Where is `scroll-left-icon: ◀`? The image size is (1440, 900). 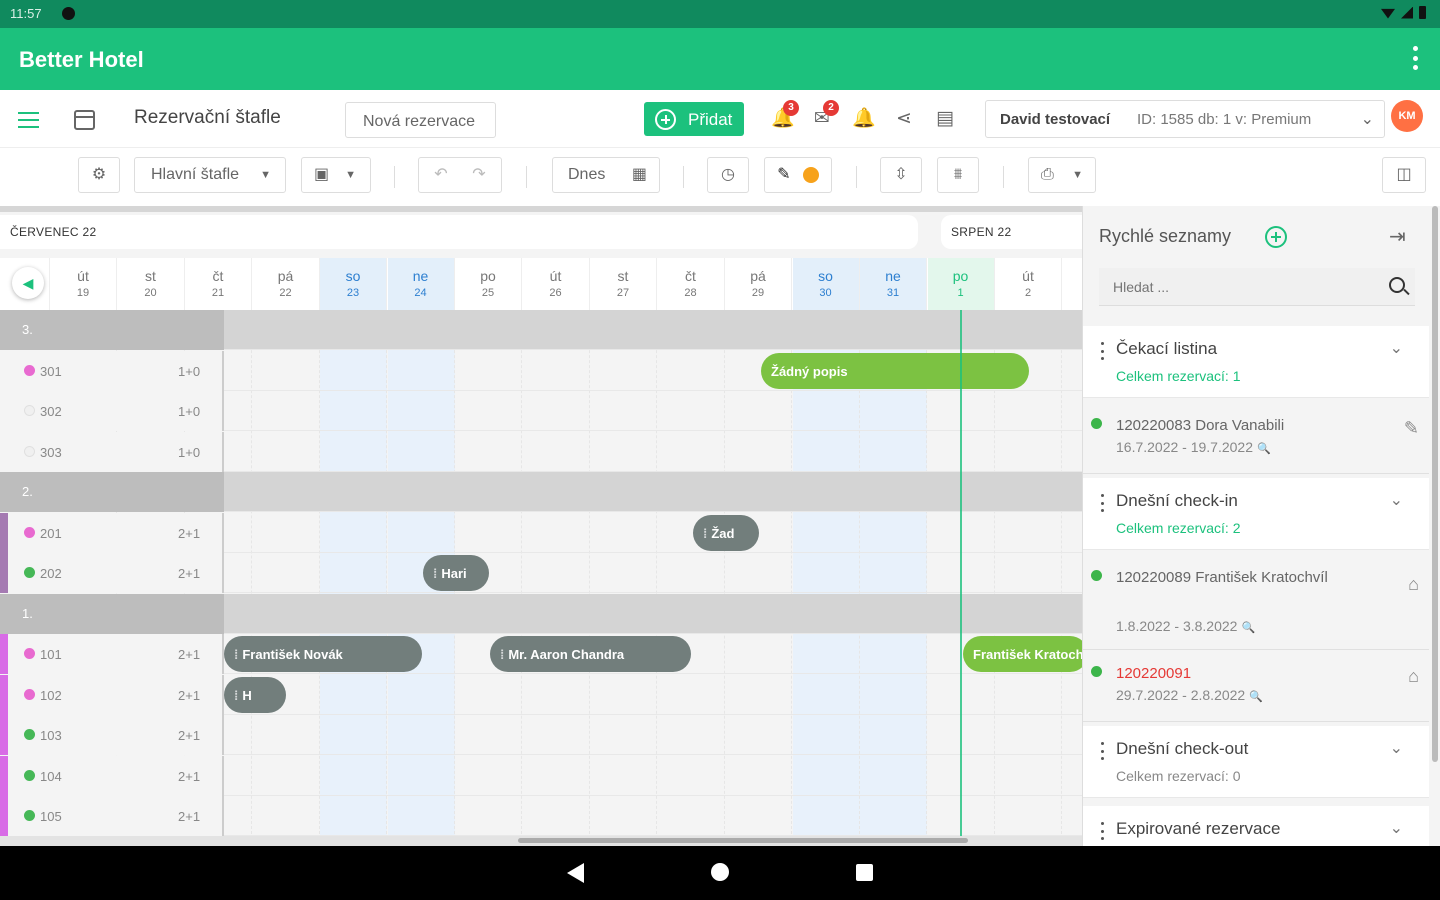 scroll-left-icon: ◀ is located at coordinates (28, 283).